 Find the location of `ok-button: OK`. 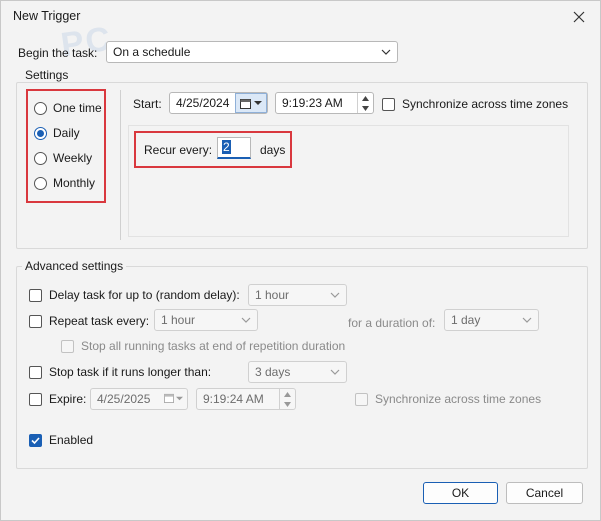

ok-button: OK is located at coordinates (460, 493).